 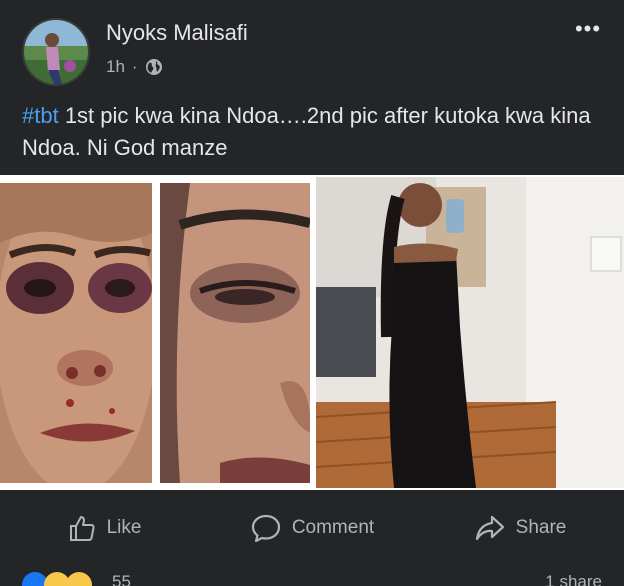 I want to click on share-arrow-icon, so click(x=489, y=528).